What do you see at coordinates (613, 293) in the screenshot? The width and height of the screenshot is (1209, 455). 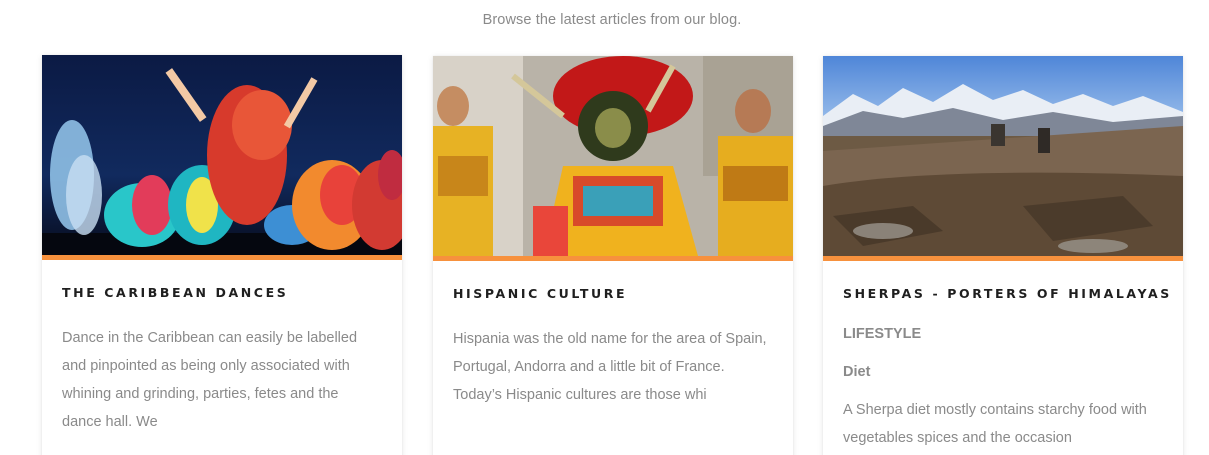 I see `post-title-link: HISPANIC CULTURE` at bounding box center [613, 293].